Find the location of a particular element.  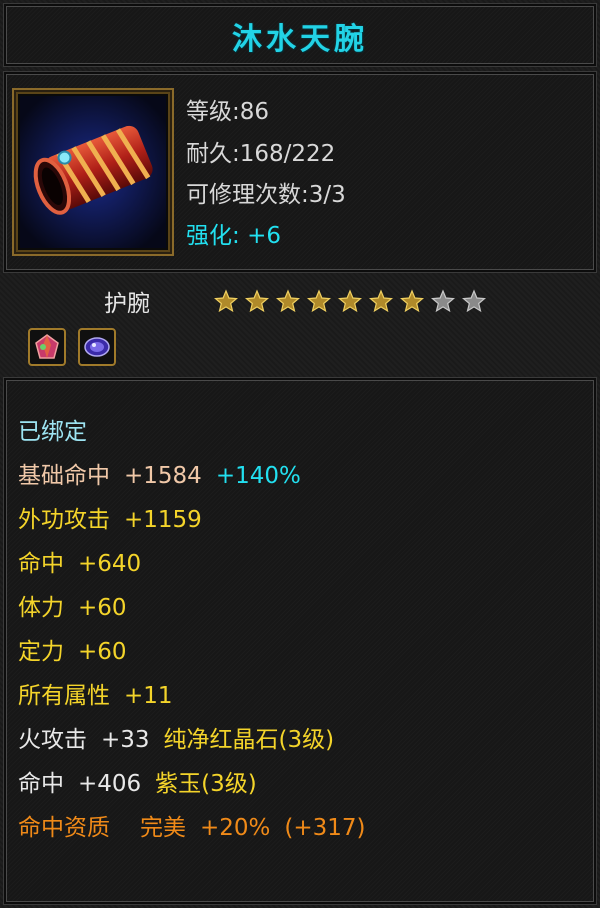

quality-bonus: (+317) is located at coordinates (325, 828).